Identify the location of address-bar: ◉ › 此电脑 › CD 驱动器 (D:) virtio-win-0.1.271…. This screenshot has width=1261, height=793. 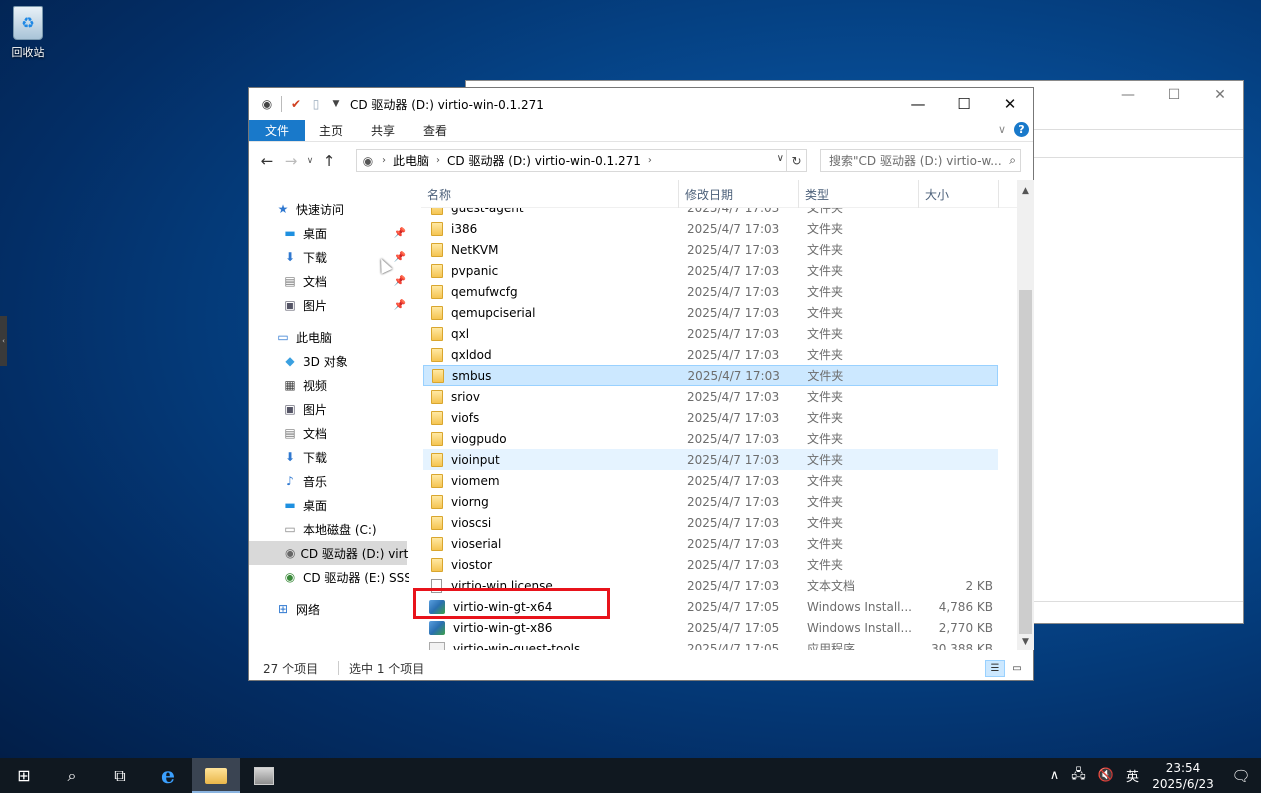
(581, 160).